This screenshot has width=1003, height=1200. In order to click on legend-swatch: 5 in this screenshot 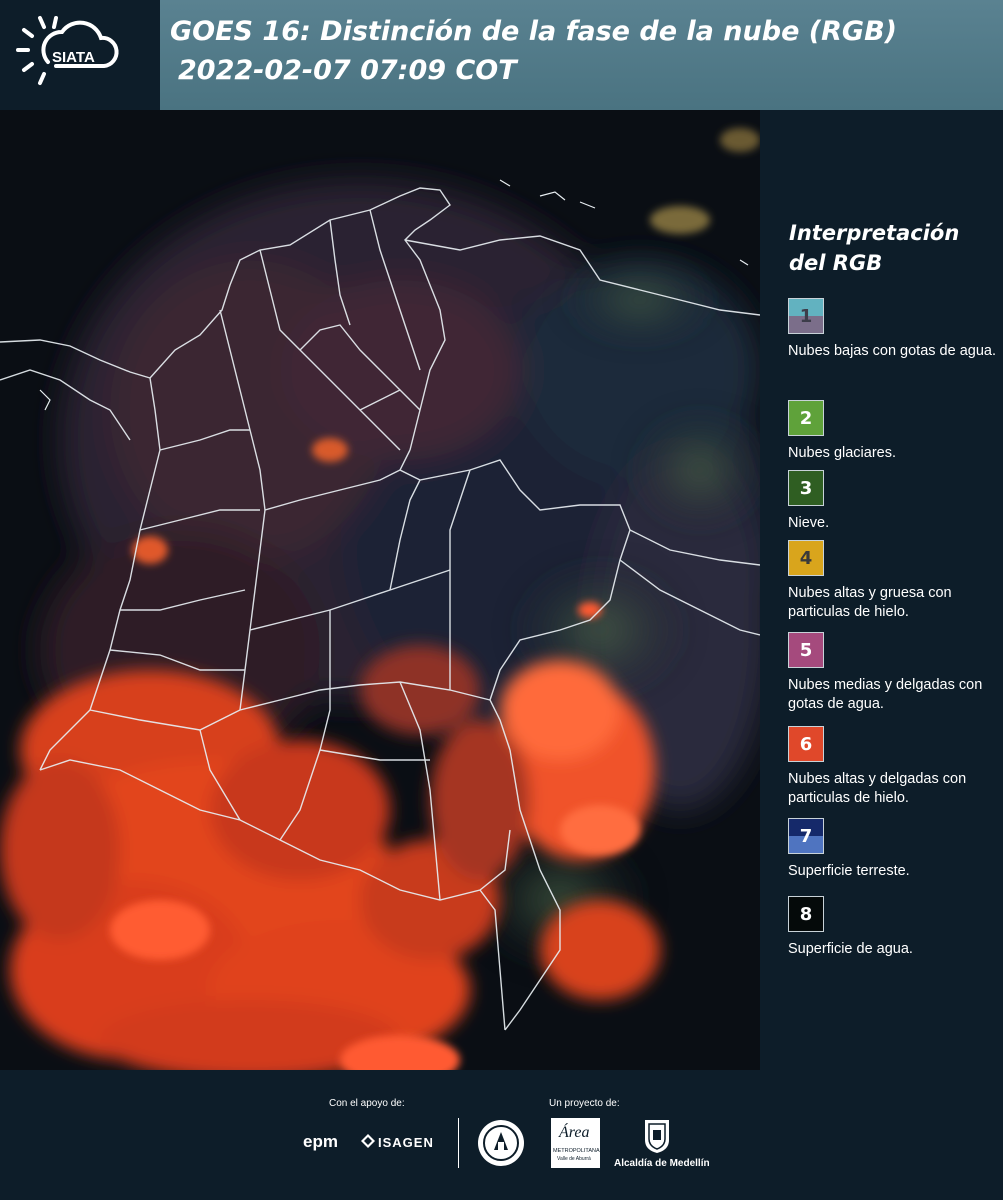, I will do `click(806, 650)`.